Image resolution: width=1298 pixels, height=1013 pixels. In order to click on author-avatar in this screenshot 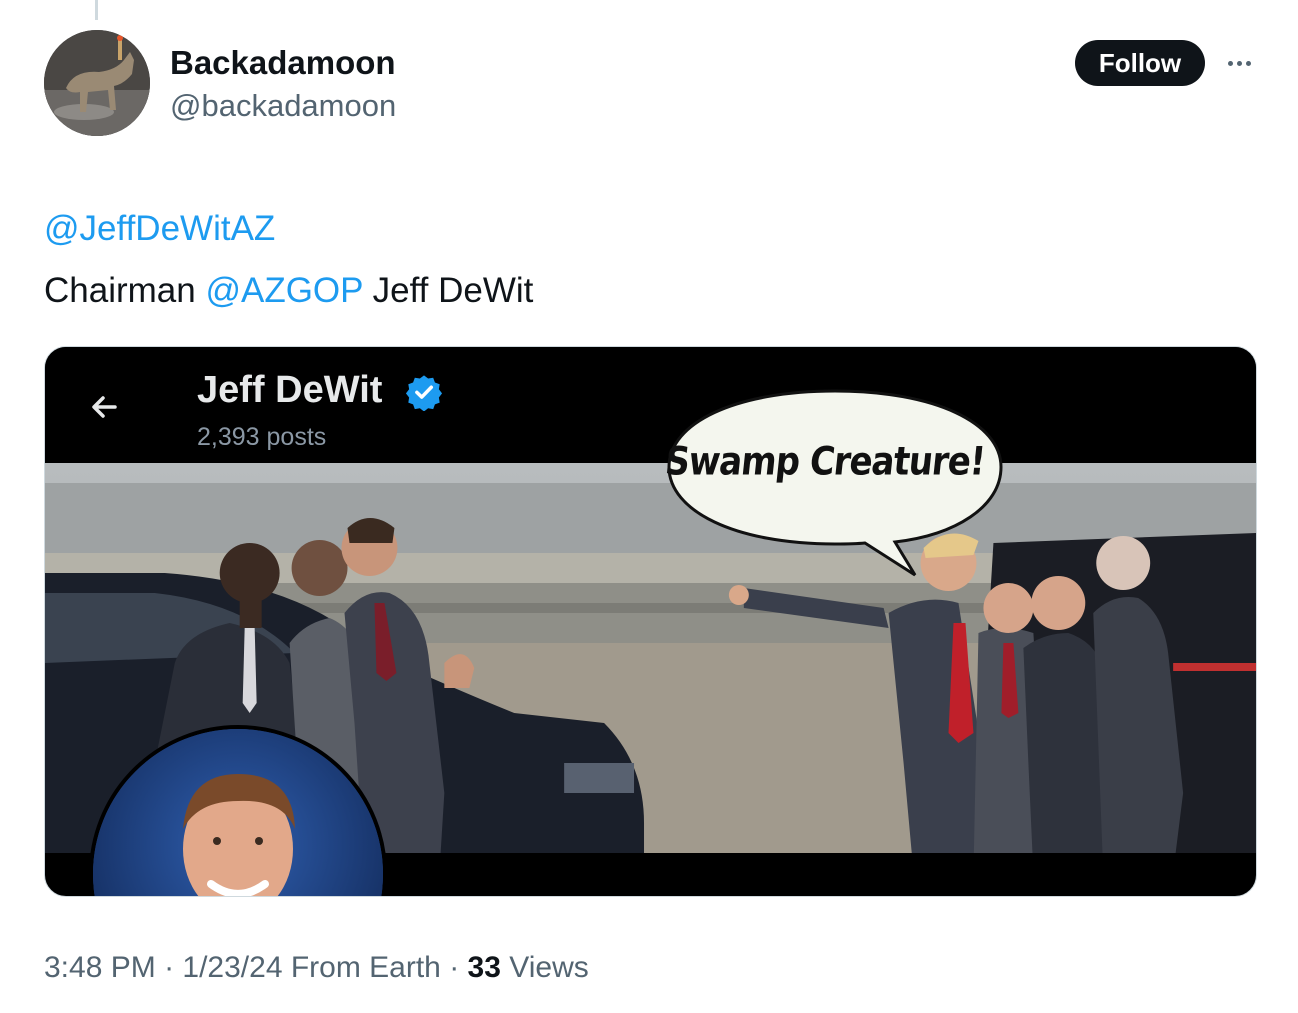, I will do `click(97, 83)`.